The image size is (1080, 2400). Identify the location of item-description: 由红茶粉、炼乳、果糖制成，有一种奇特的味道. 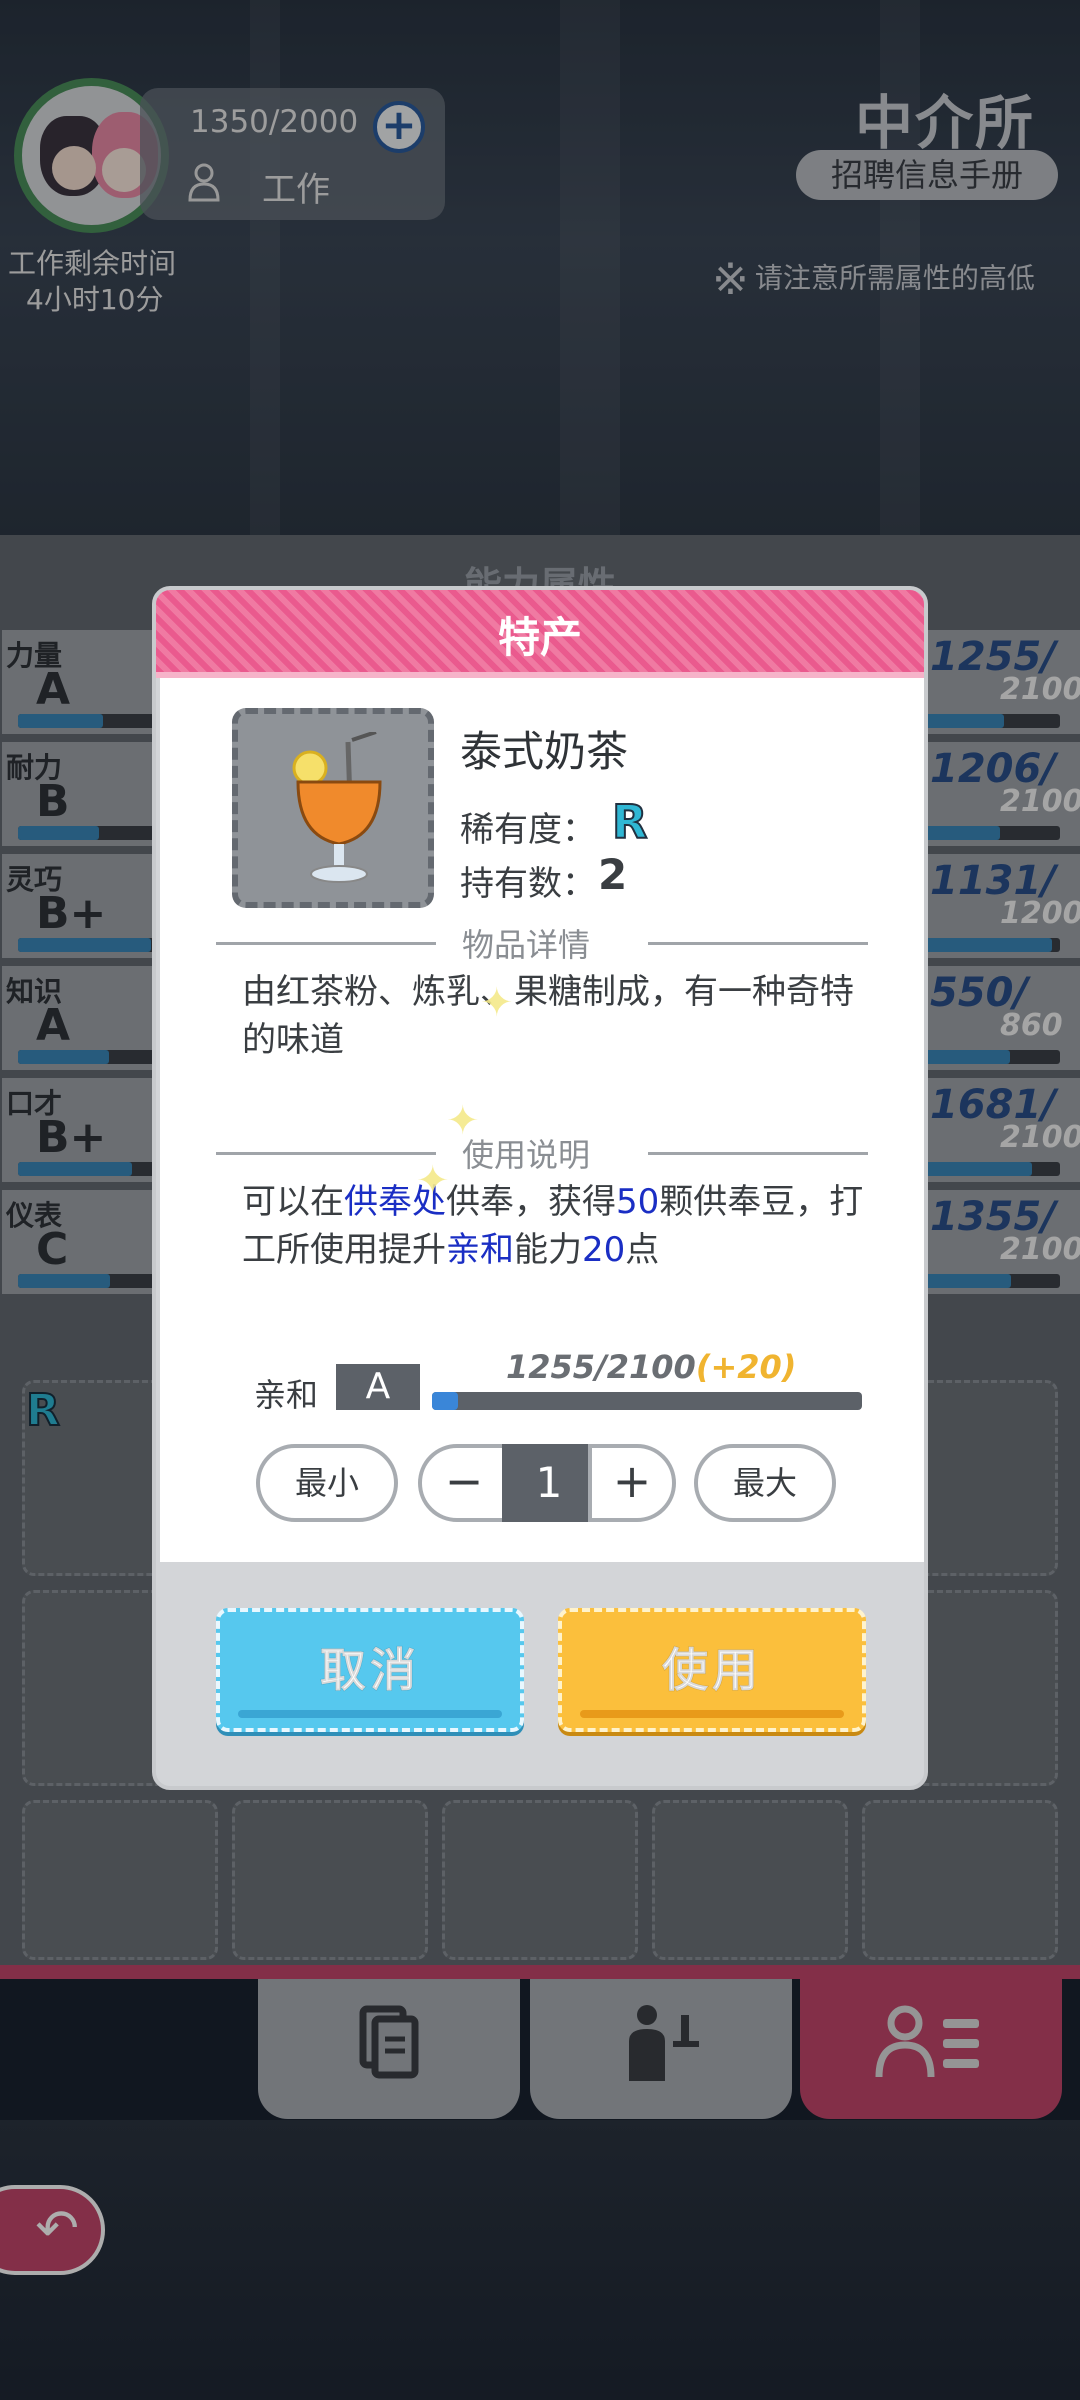
(548, 1016).